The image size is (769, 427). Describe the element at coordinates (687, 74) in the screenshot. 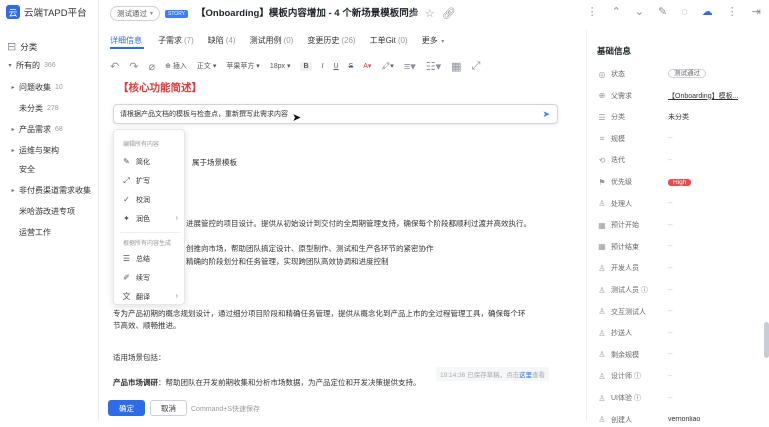

I see `field-value: 测试通过` at that location.